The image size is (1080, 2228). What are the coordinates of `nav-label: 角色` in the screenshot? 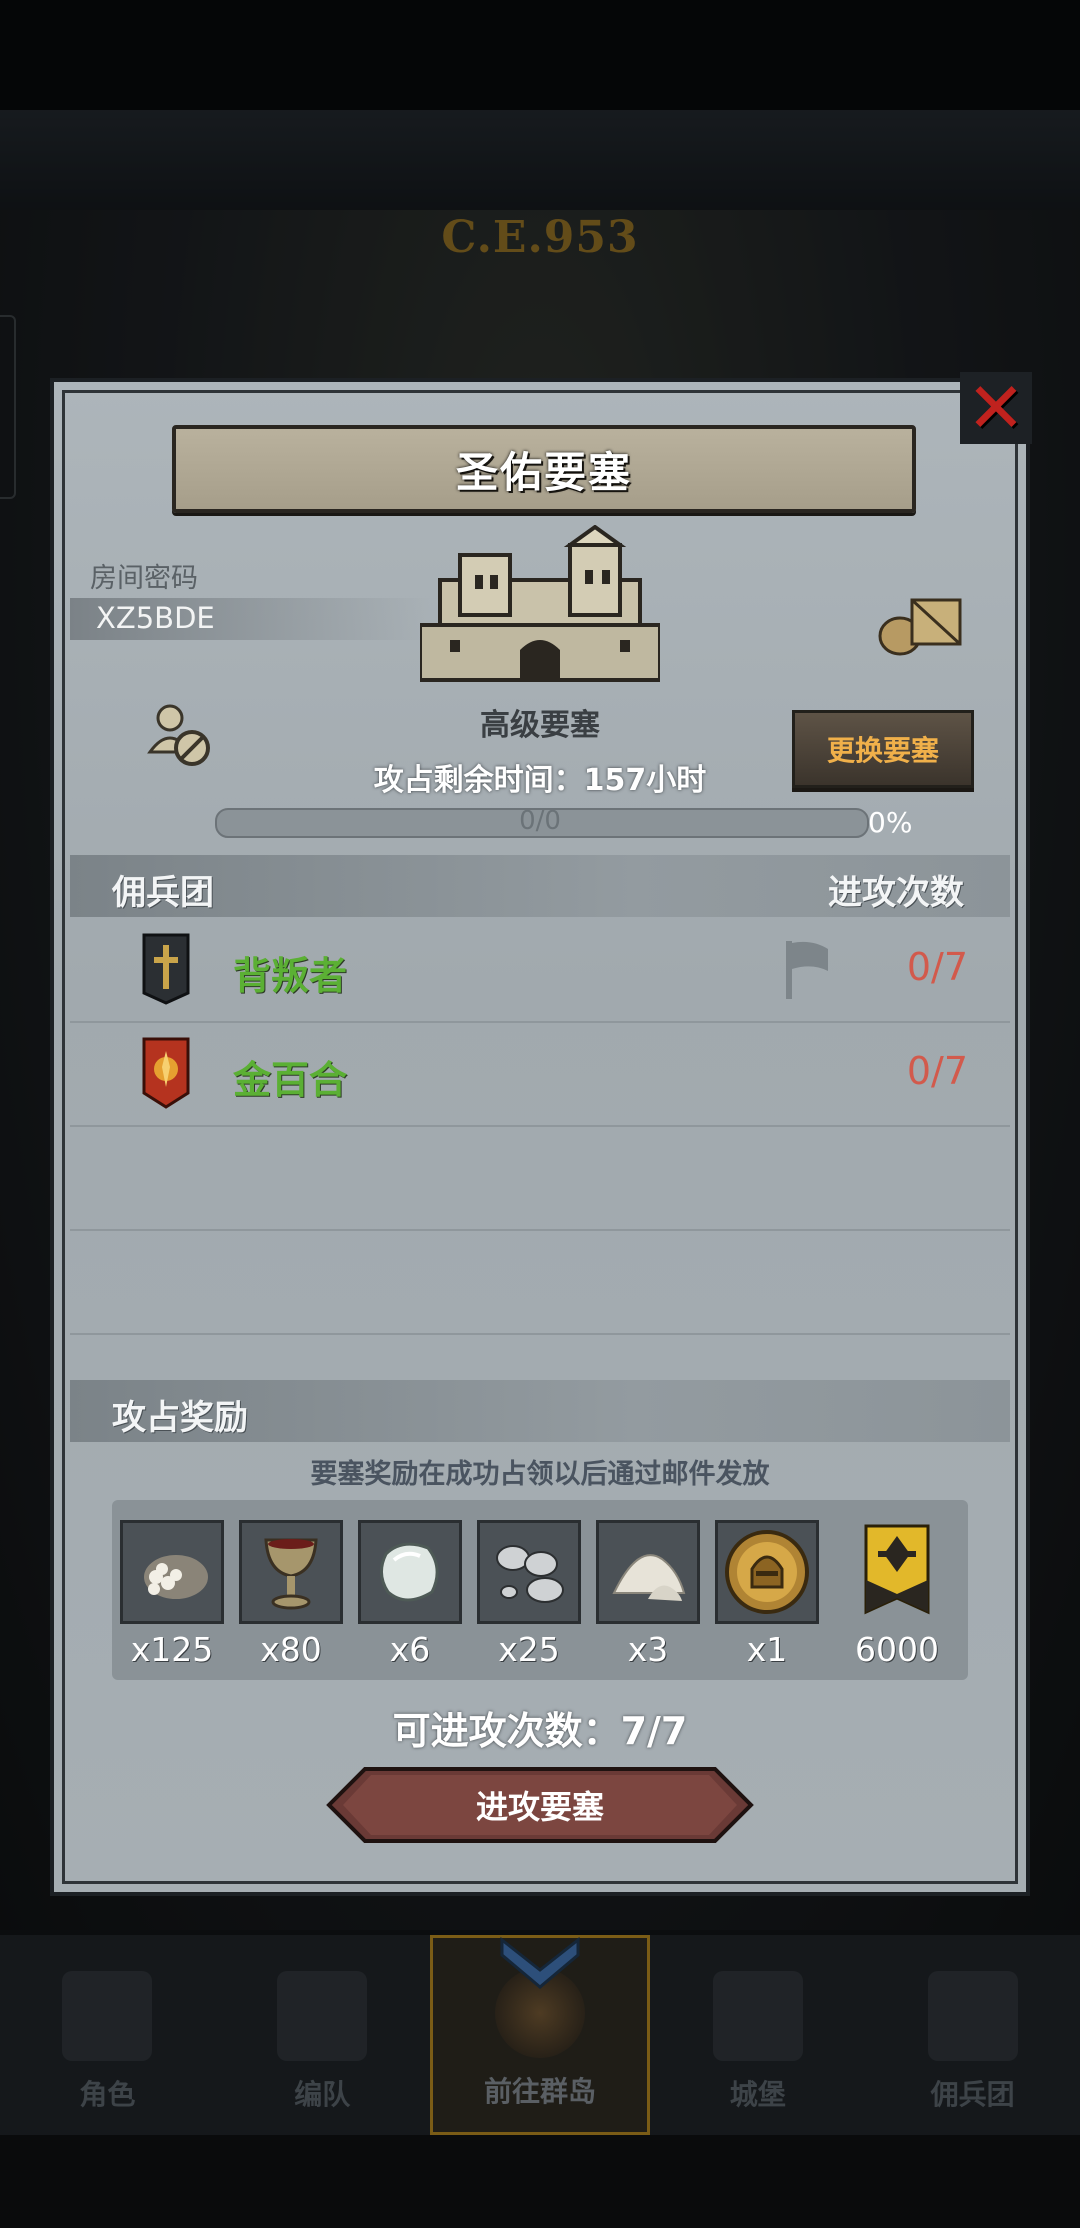 It's located at (107, 2094).